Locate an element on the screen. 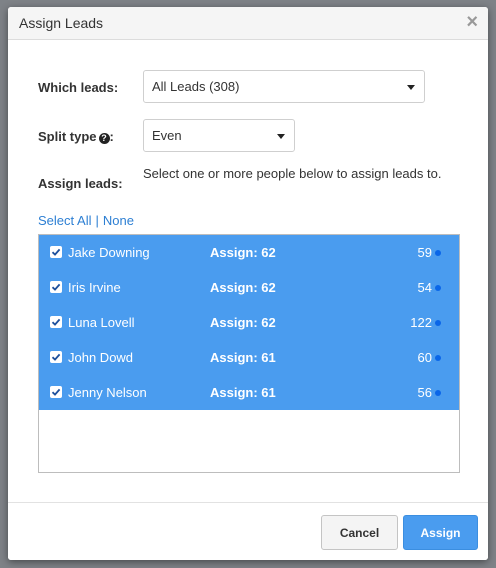  cancel-button: Cancel is located at coordinates (359, 532).